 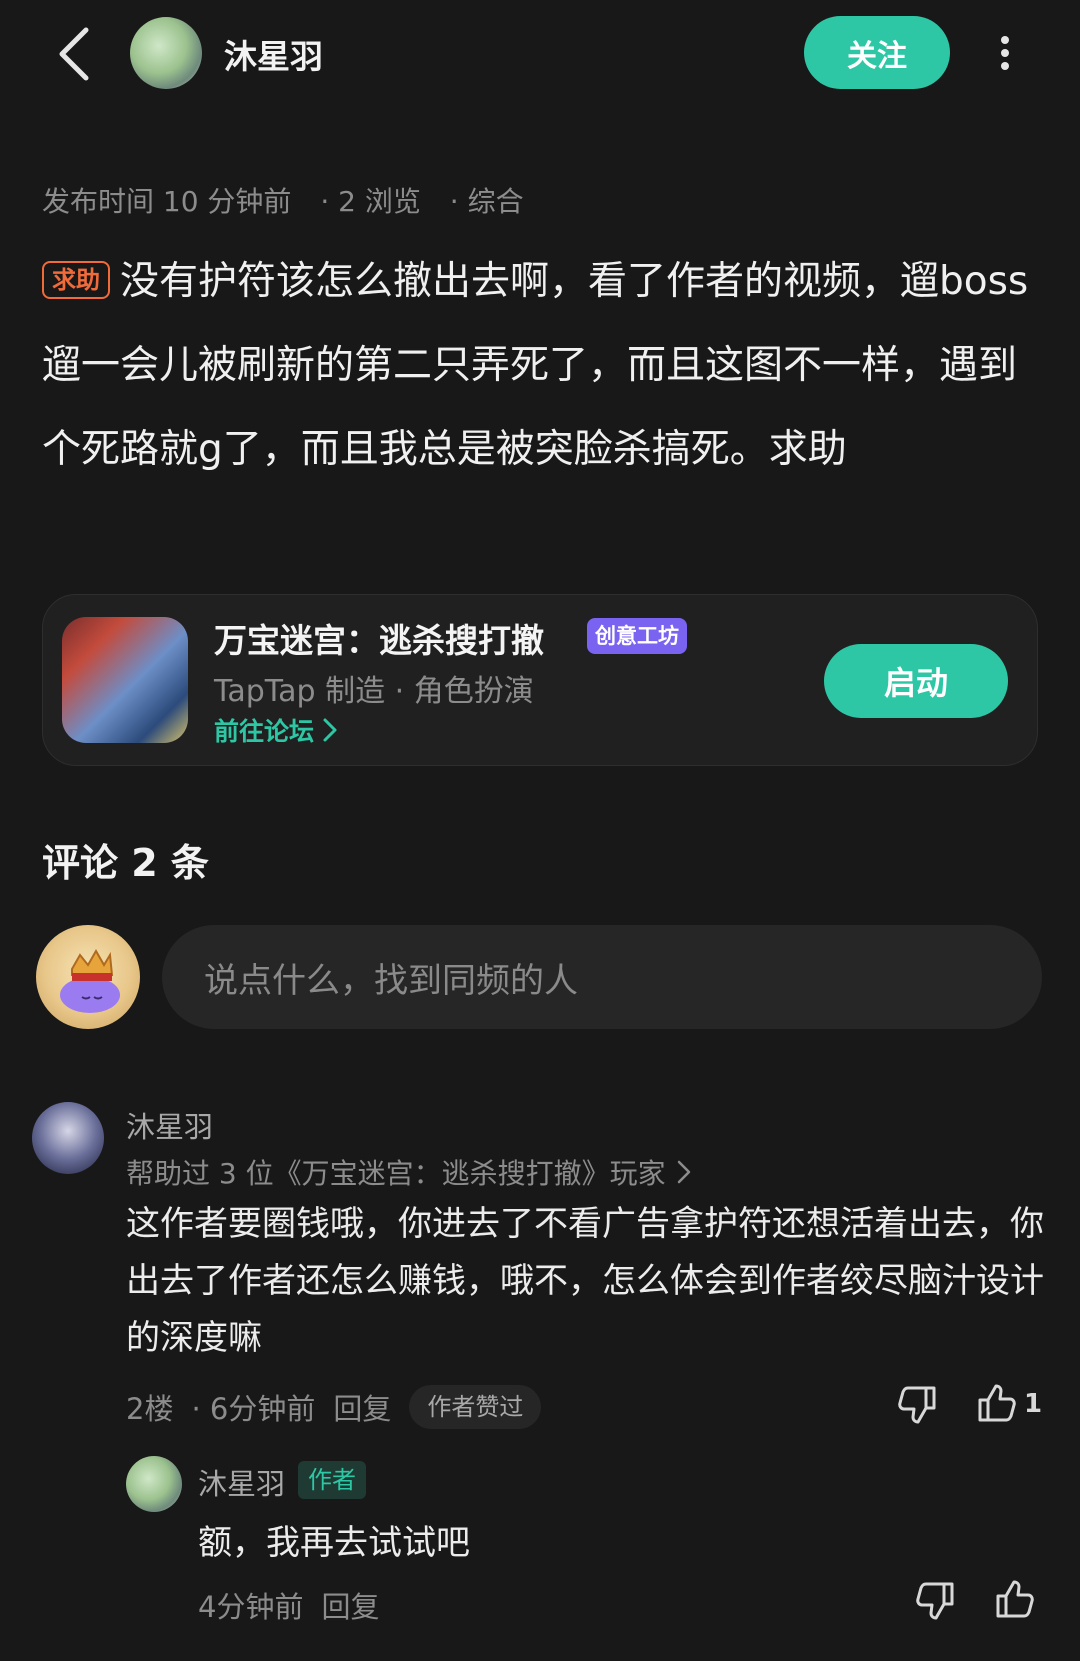 What do you see at coordinates (90, 980) in the screenshot?
I see `crown-slime-icon` at bounding box center [90, 980].